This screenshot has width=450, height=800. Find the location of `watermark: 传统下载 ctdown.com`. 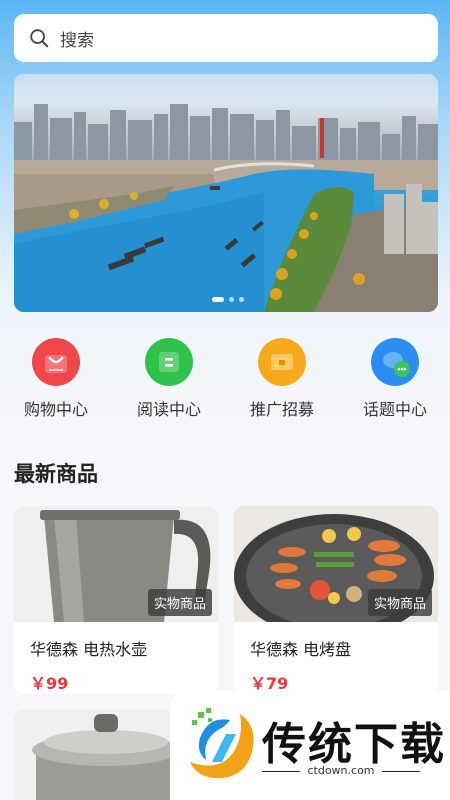

watermark: 传统下载 ctdown.com is located at coordinates (310, 745).